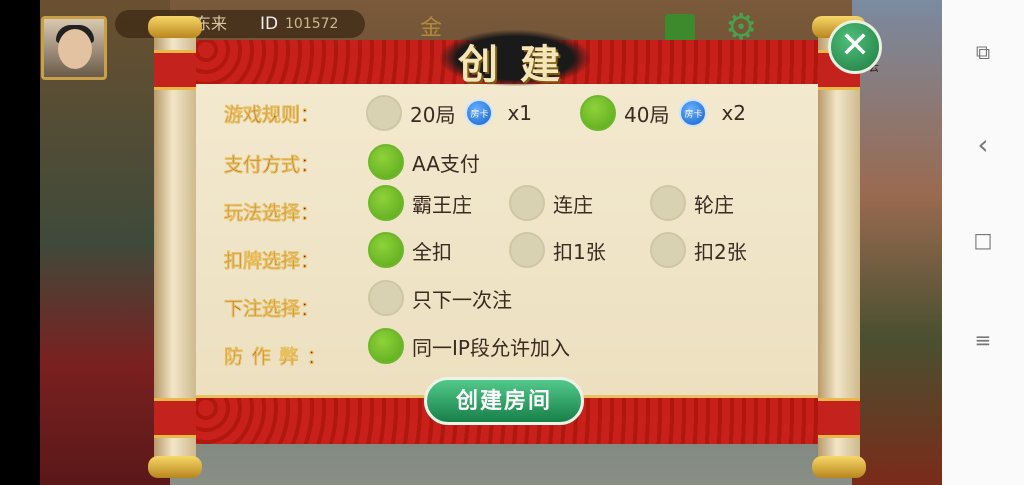 The image size is (1024, 485). What do you see at coordinates (692, 203) in the screenshot?
I see `option-lunzhuang: 轮庄` at bounding box center [692, 203].